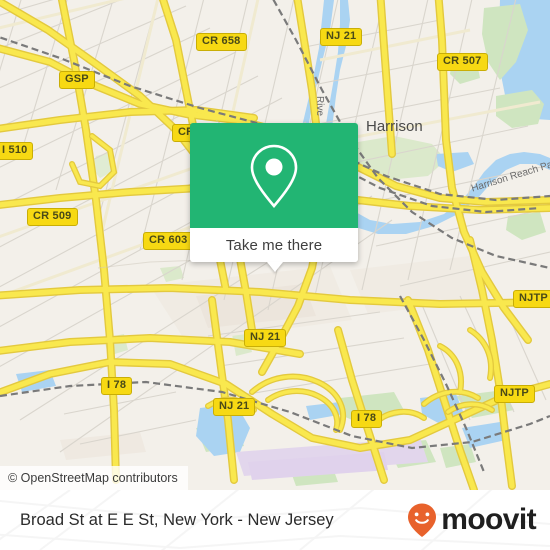  I want to click on road-shield: CR 507, so click(462, 62).